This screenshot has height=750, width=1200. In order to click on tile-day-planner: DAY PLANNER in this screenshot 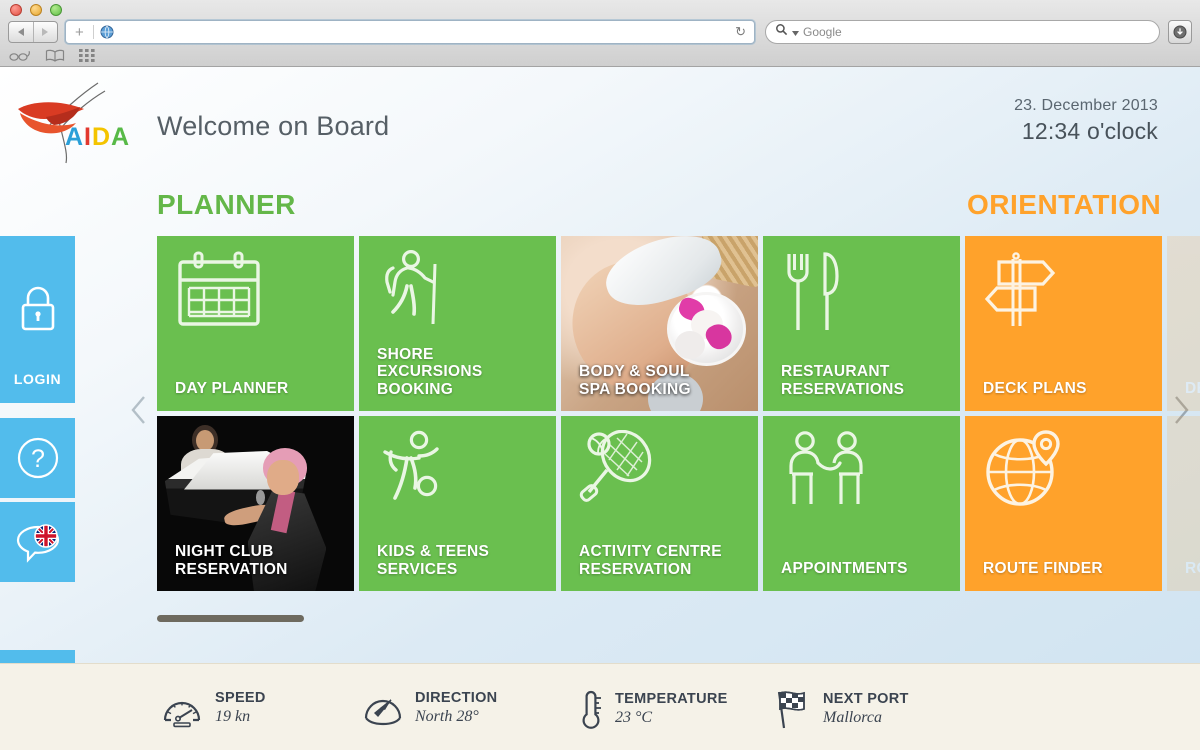, I will do `click(255, 323)`.